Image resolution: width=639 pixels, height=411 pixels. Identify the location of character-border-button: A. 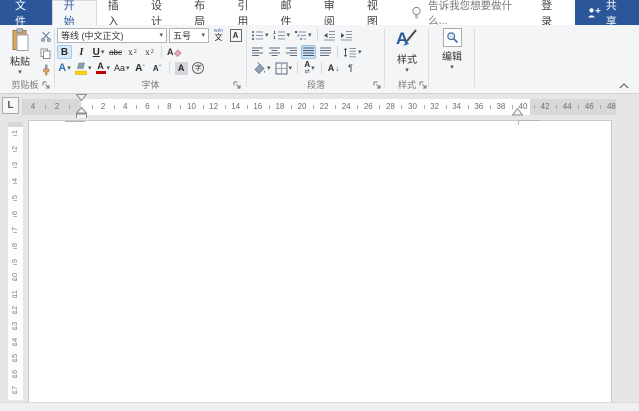
(235, 36).